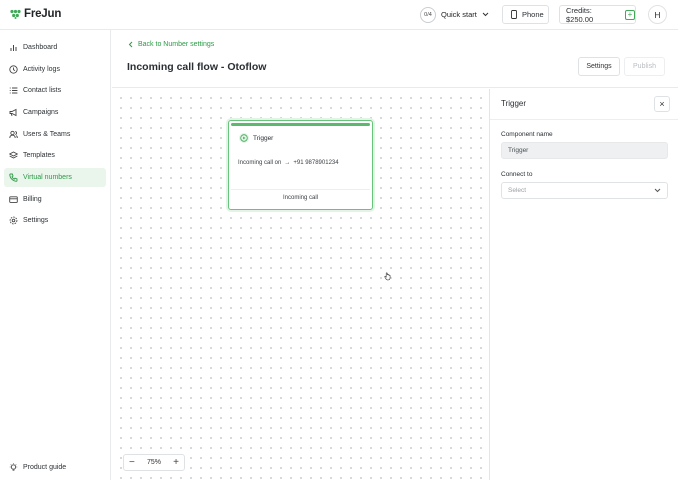 The image size is (678, 480). I want to click on close-panel-button: ×, so click(662, 104).